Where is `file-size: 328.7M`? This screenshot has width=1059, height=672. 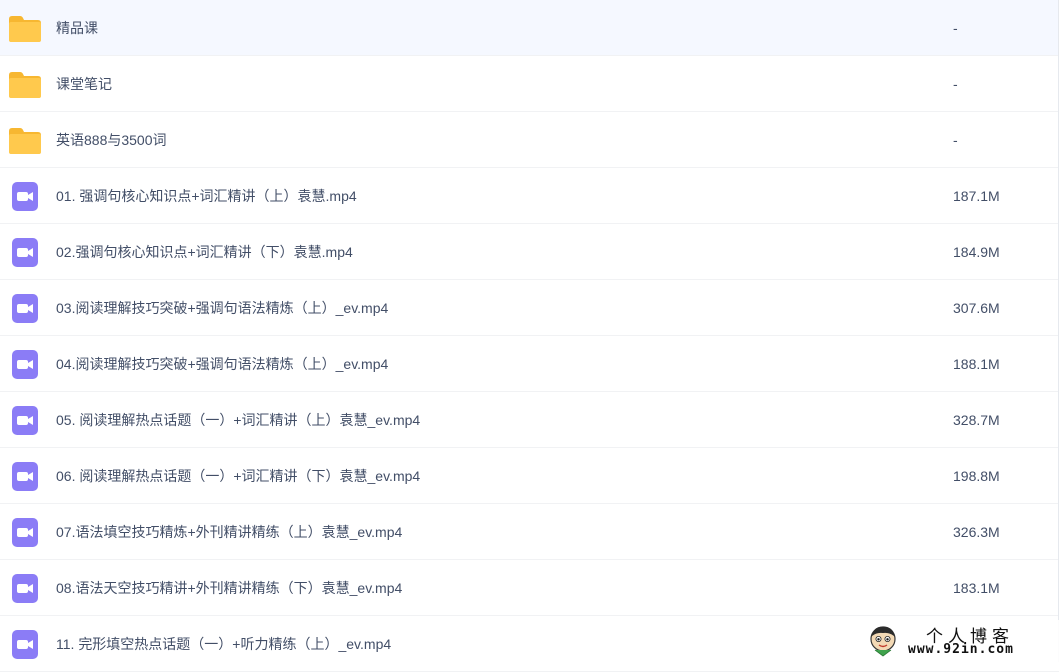 file-size: 328.7M is located at coordinates (976, 420).